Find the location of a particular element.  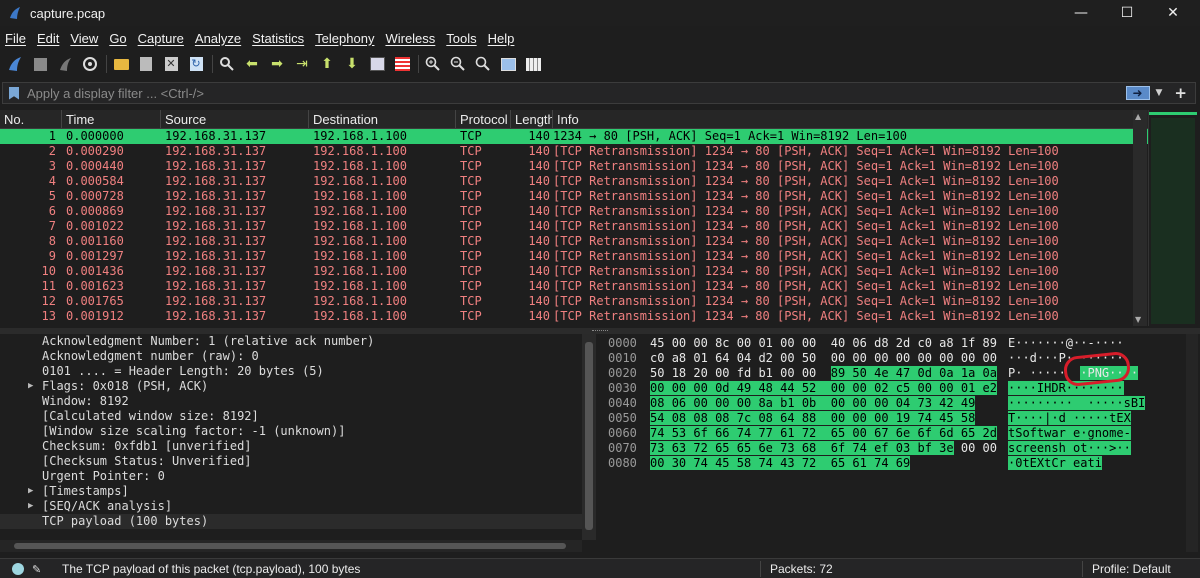

hex-byte: 08 is located at coordinates (657, 403).